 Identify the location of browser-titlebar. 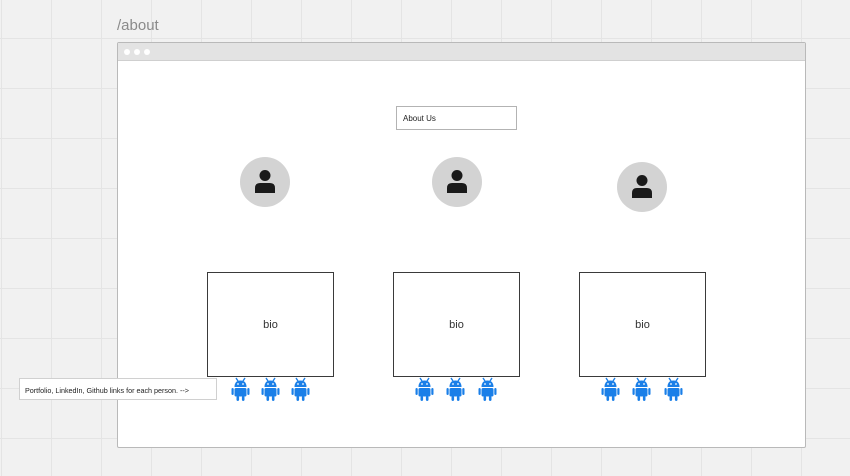
(461, 52).